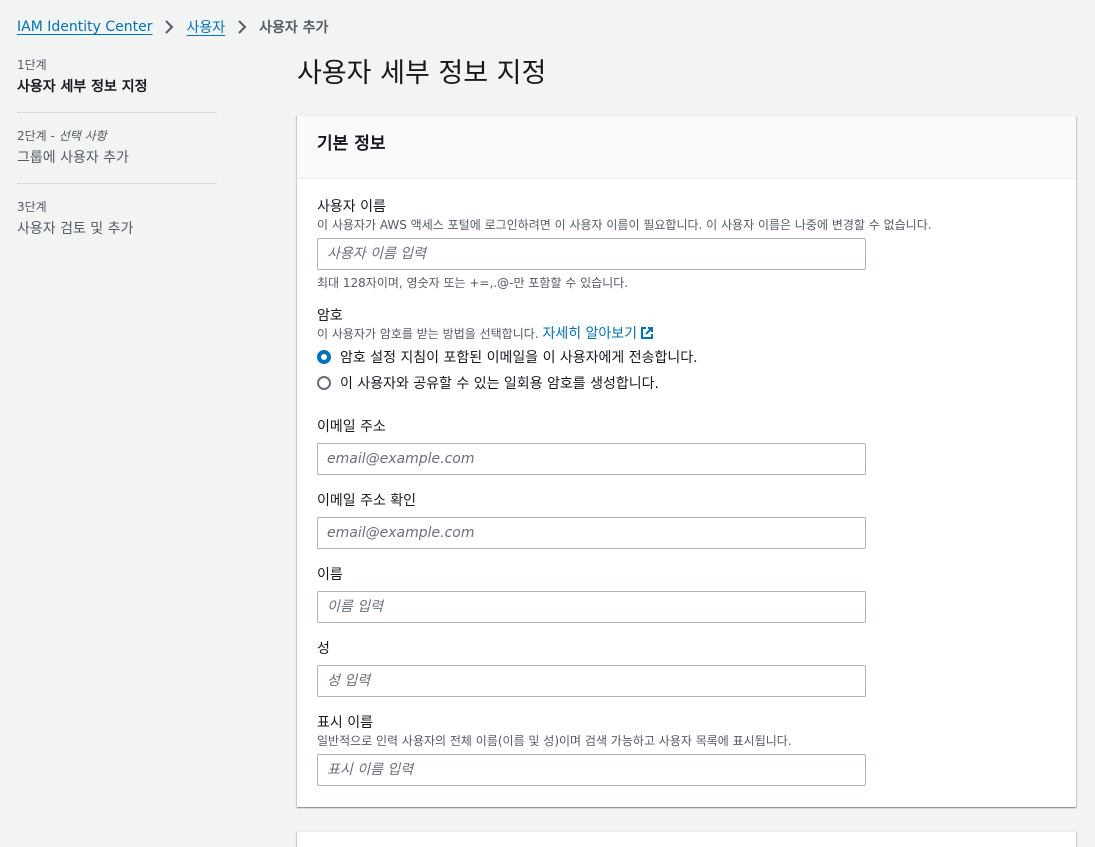  What do you see at coordinates (686, 147) in the screenshot?
I see `container-header: 기본 정보` at bounding box center [686, 147].